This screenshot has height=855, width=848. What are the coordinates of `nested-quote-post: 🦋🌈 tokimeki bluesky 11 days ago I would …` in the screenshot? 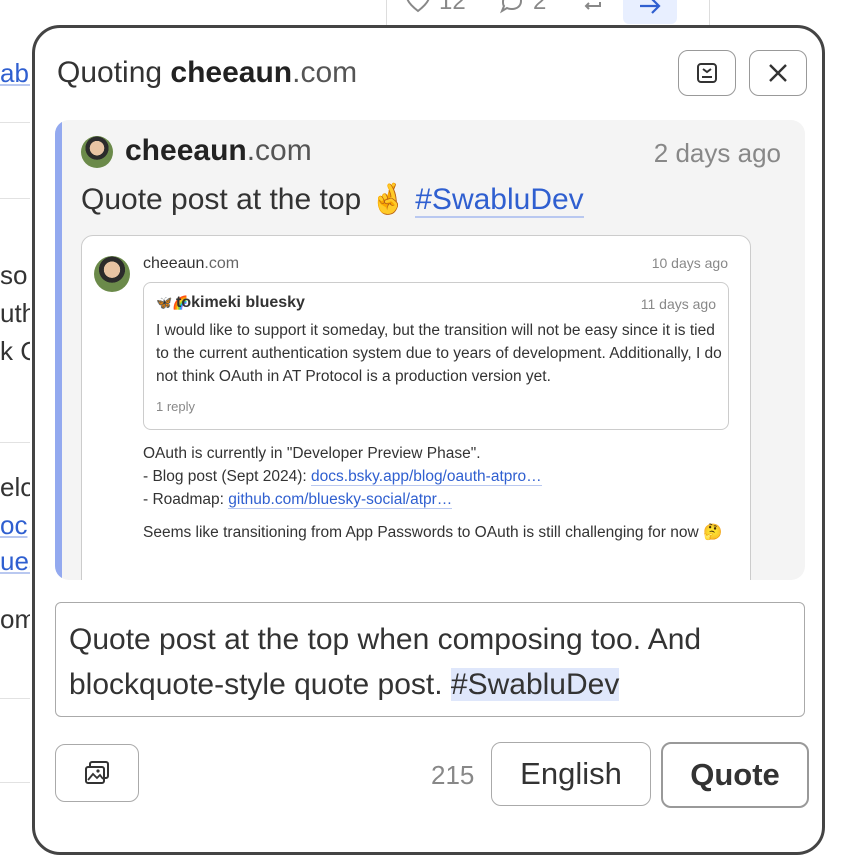 It's located at (436, 356).